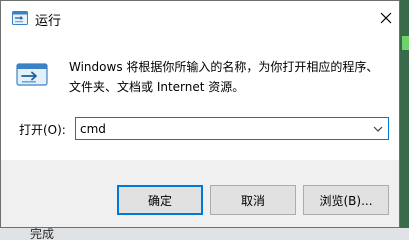 This screenshot has width=409, height=240. I want to click on open-combobox, so click(232, 128).